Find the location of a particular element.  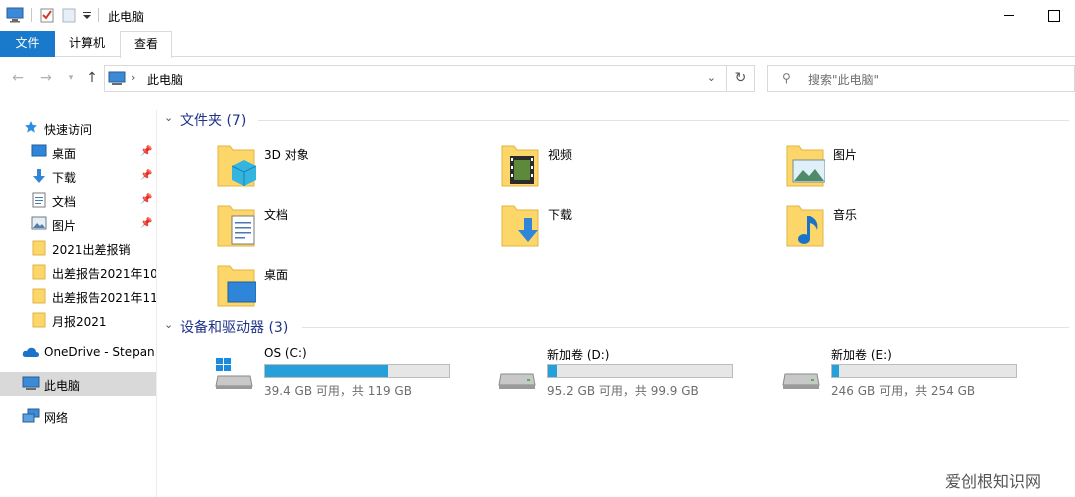

section-title: 文件夹 (7) is located at coordinates (213, 121).